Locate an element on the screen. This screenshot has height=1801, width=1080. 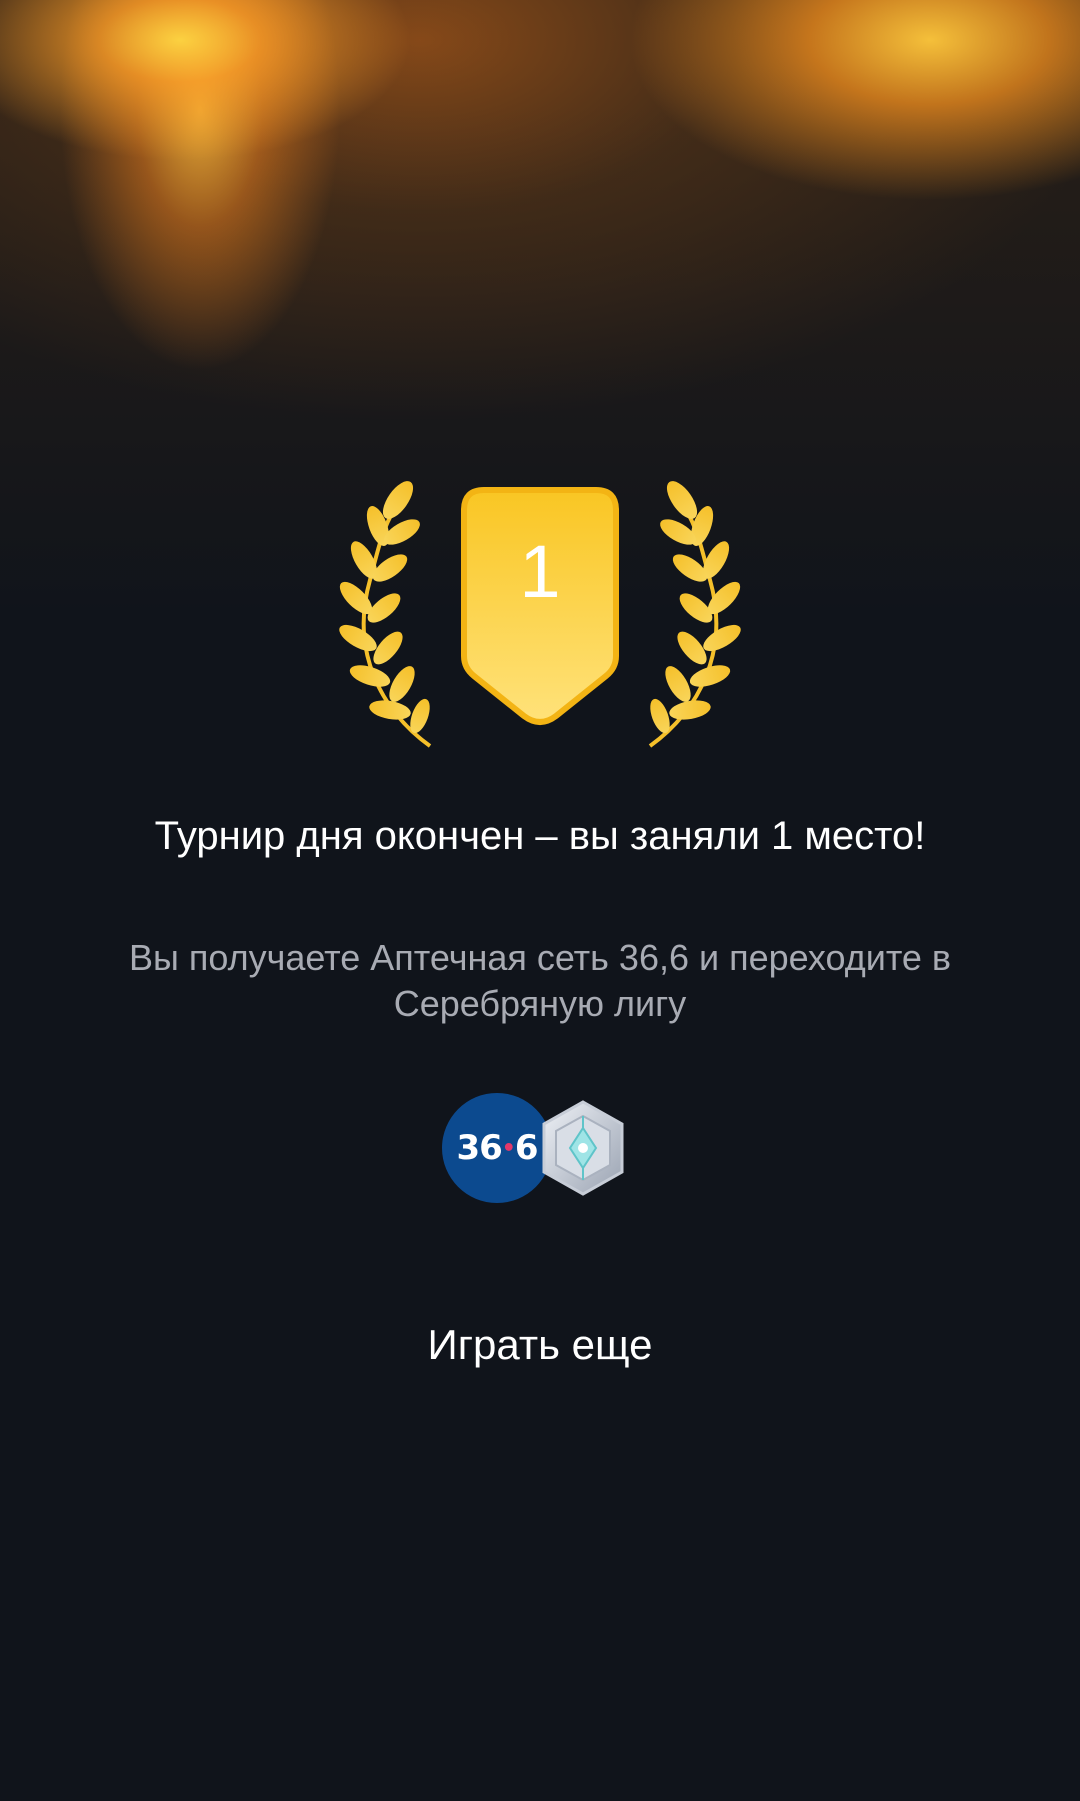
right-laurel-icon is located at coordinates (694, 614).